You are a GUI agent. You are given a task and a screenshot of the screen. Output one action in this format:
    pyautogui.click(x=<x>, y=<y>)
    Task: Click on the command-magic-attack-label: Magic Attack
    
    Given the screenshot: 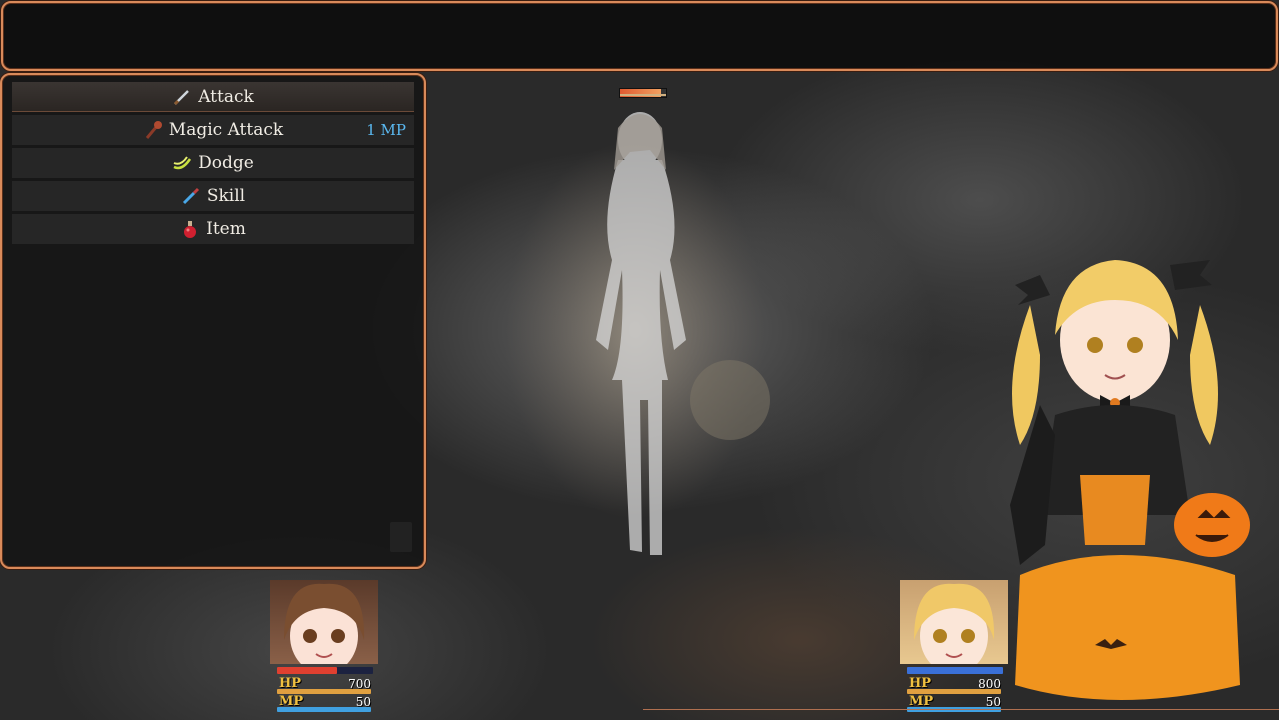 What is the action you would take?
    pyautogui.click(x=226, y=130)
    